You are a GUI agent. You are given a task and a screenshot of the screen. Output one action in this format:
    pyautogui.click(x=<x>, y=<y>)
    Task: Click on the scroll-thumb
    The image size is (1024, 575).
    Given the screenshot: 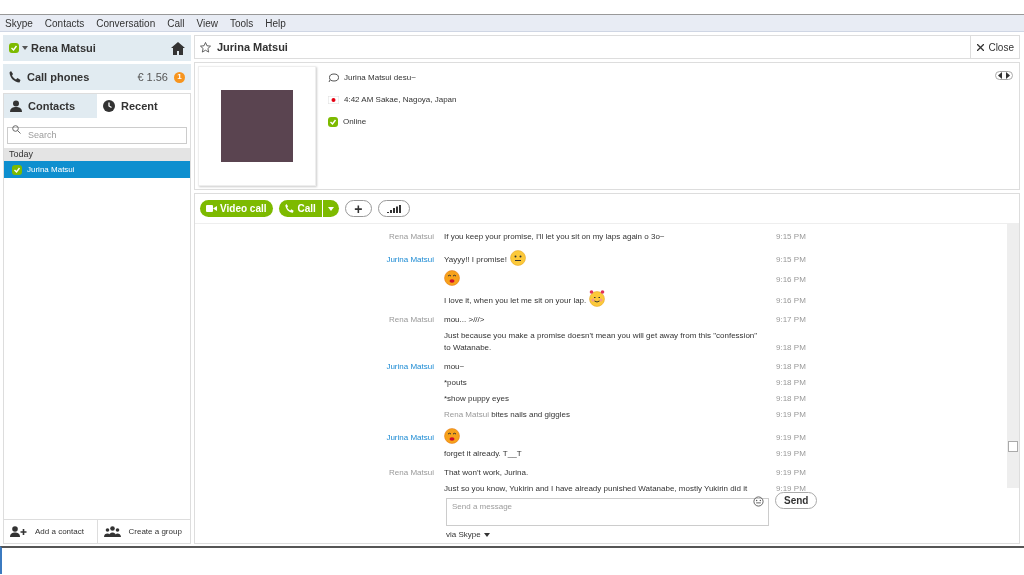 What is the action you would take?
    pyautogui.click(x=1013, y=446)
    